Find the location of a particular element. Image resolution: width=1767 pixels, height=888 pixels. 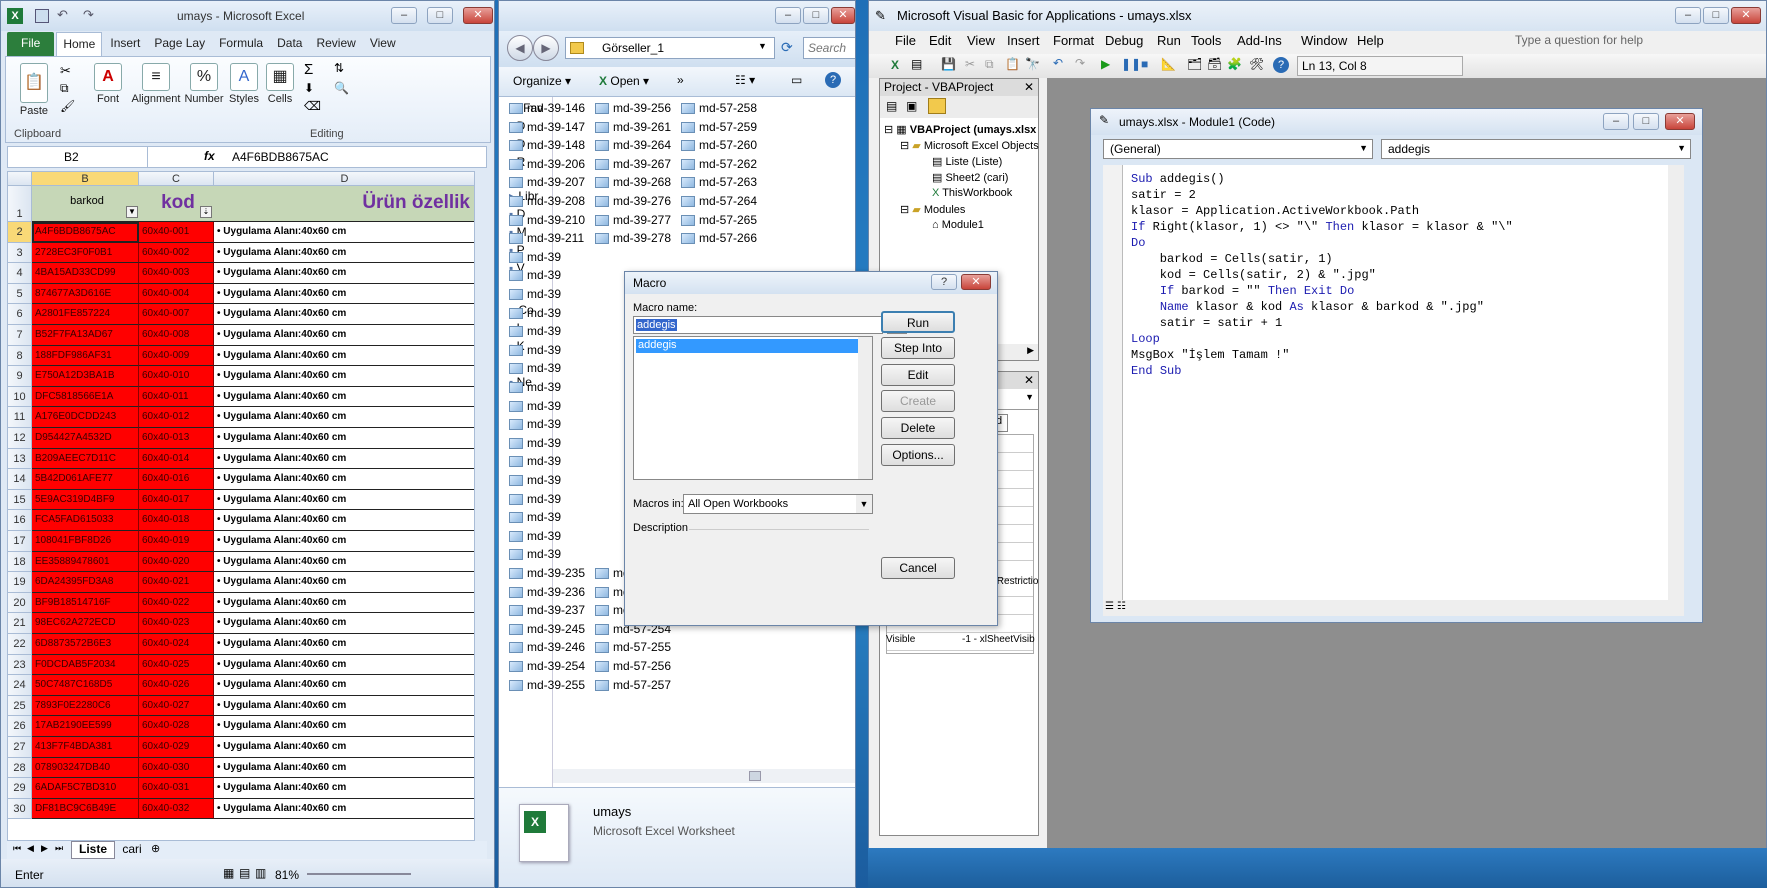

procedure-view-icon: ☰ is located at coordinates (1109, 606).